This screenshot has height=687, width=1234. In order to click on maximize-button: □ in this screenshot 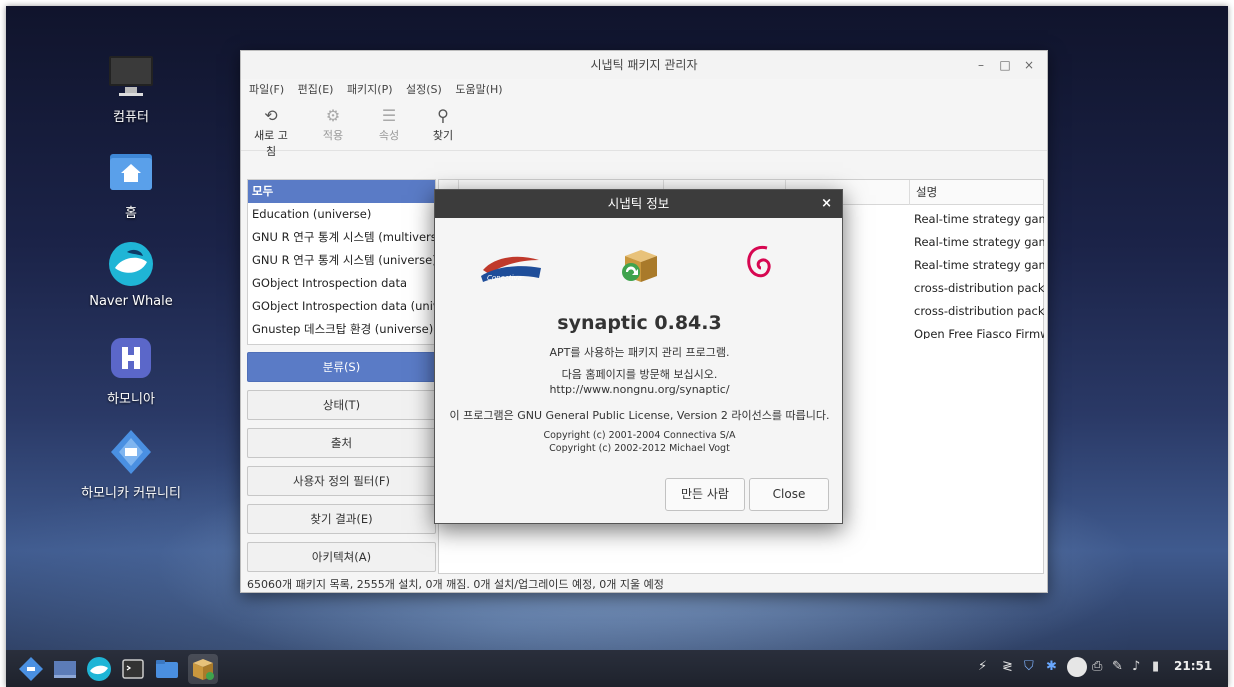, I will do `click(1005, 65)`.